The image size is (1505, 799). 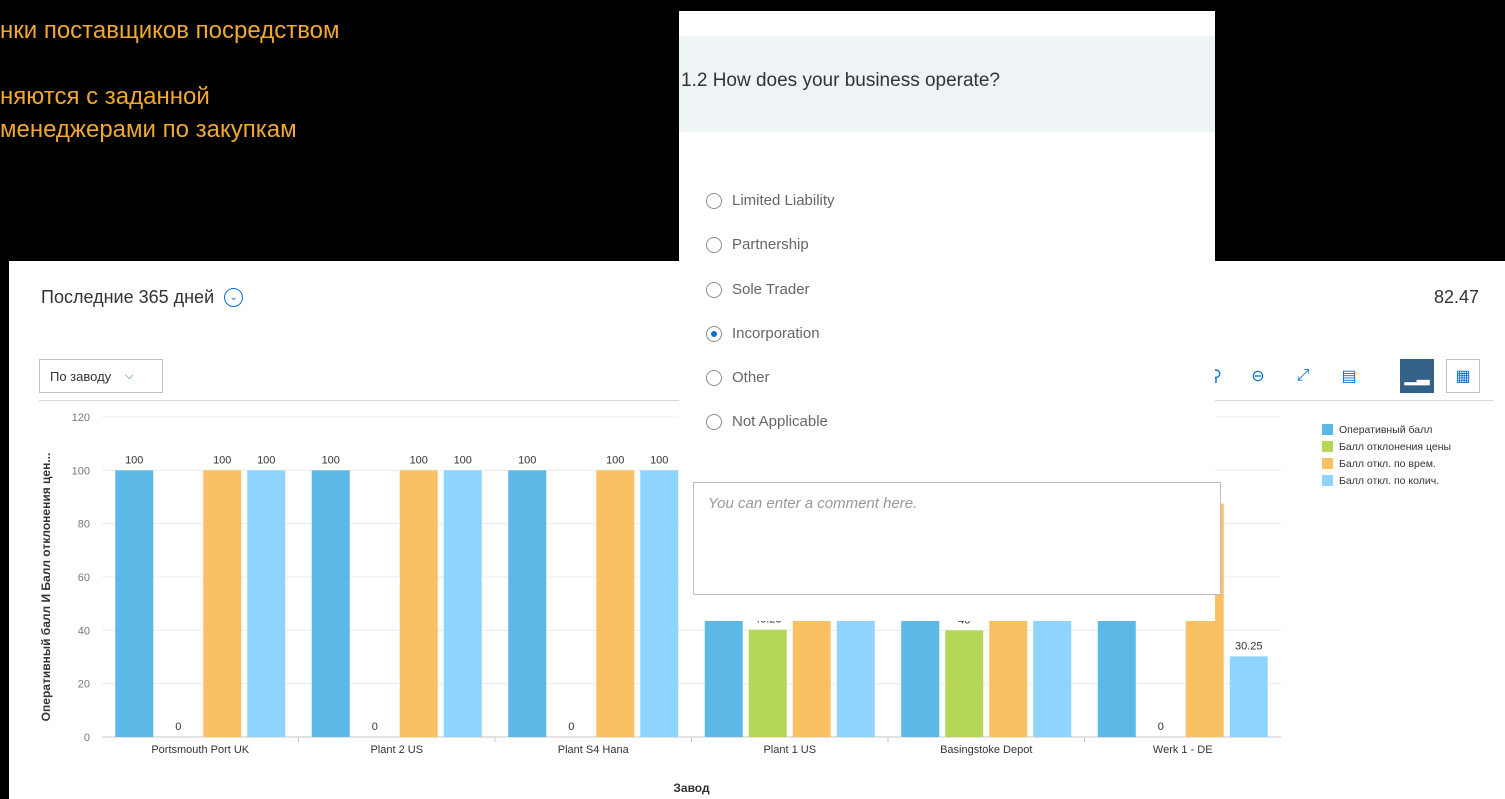 What do you see at coordinates (84, 525) in the screenshot?
I see `y-tick-label: 80` at bounding box center [84, 525].